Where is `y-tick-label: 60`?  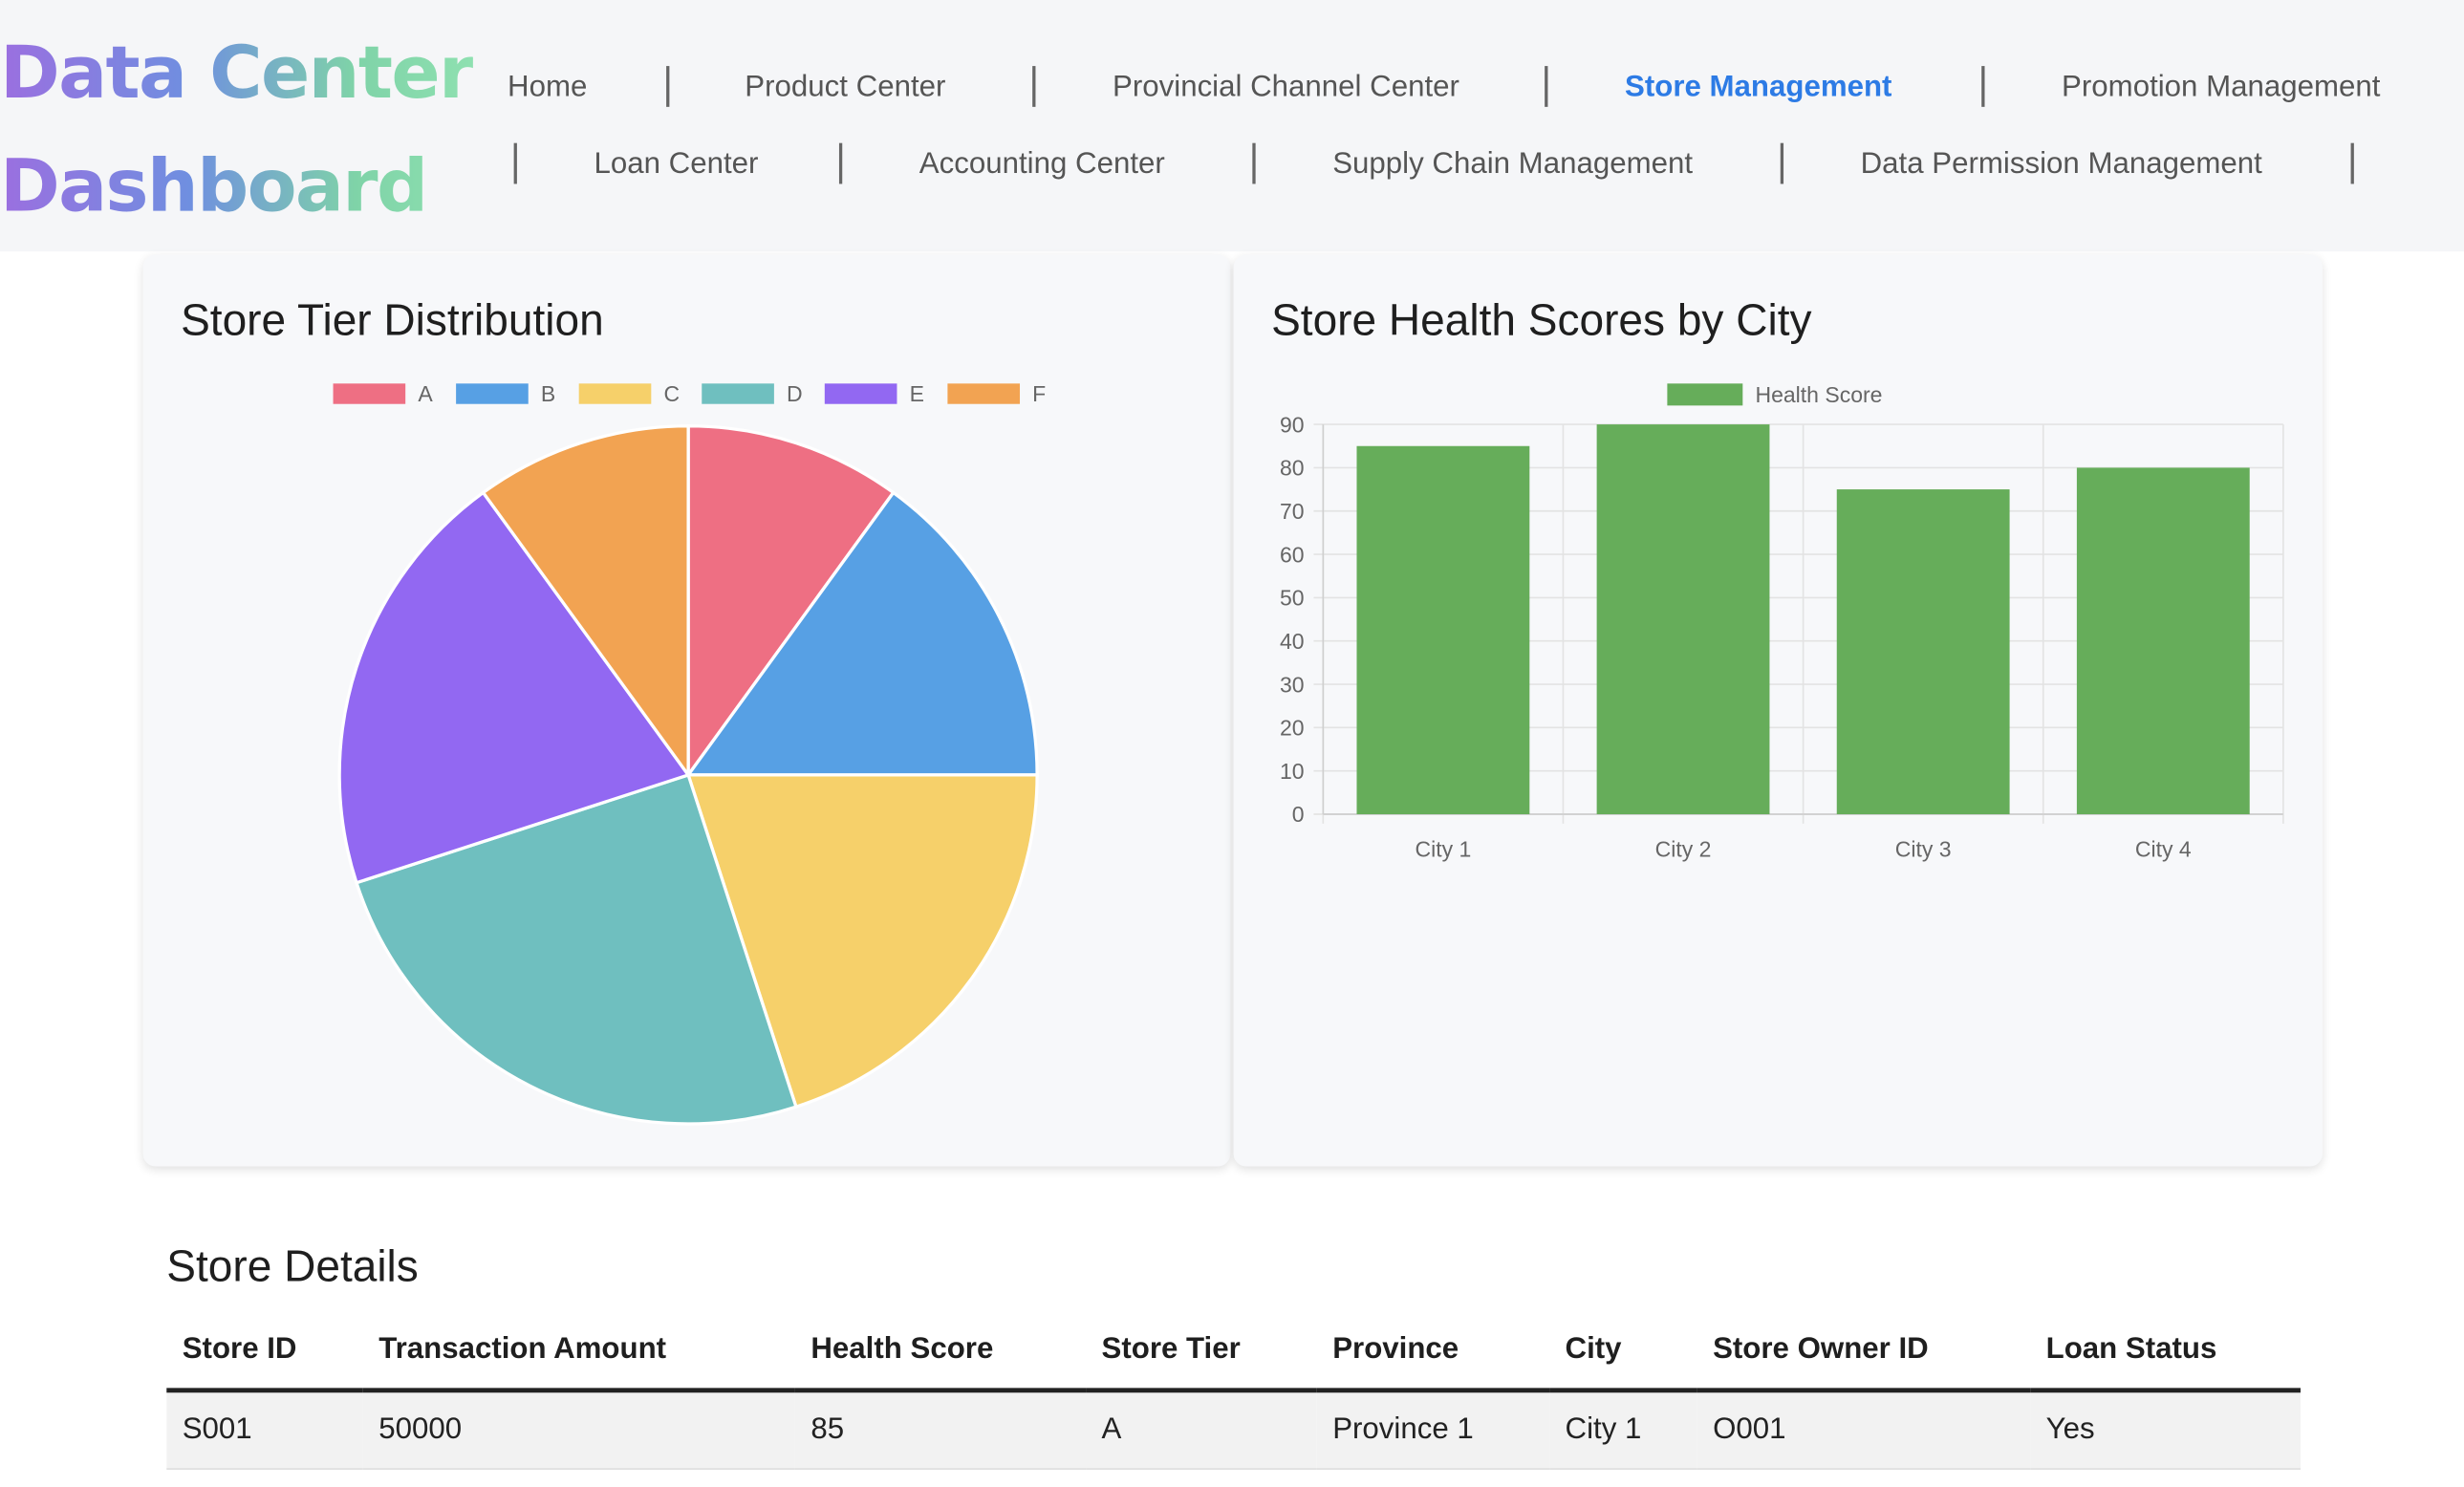
y-tick-label: 60 is located at coordinates (1293, 554).